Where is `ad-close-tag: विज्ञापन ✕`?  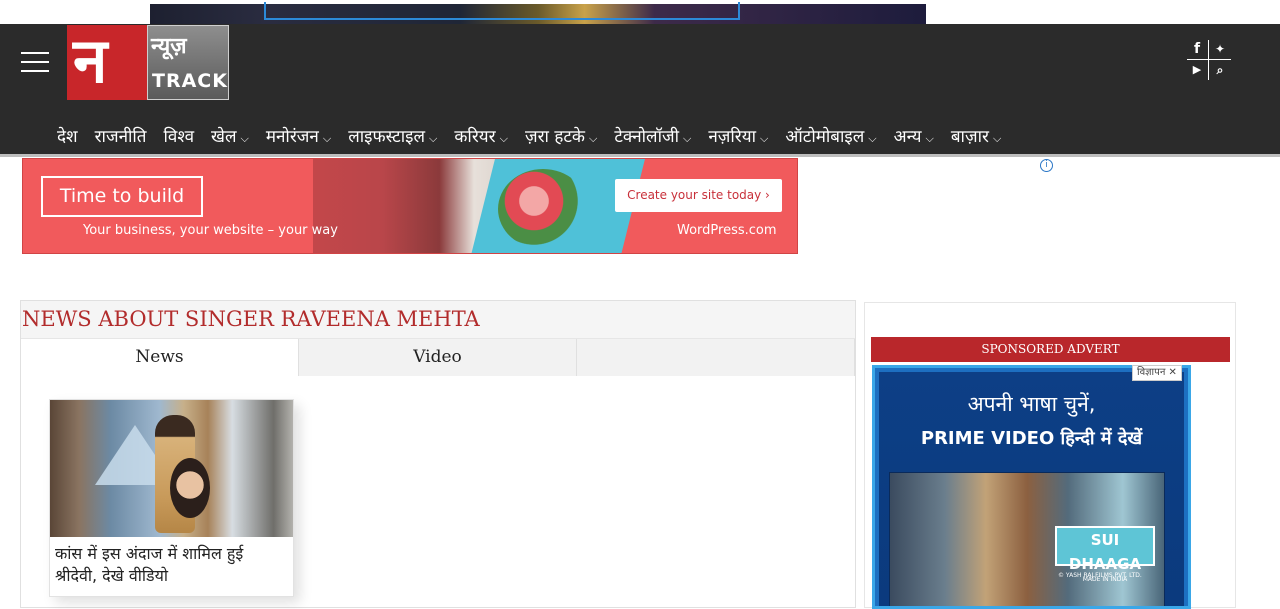 ad-close-tag: विज्ञापन ✕ is located at coordinates (1157, 373).